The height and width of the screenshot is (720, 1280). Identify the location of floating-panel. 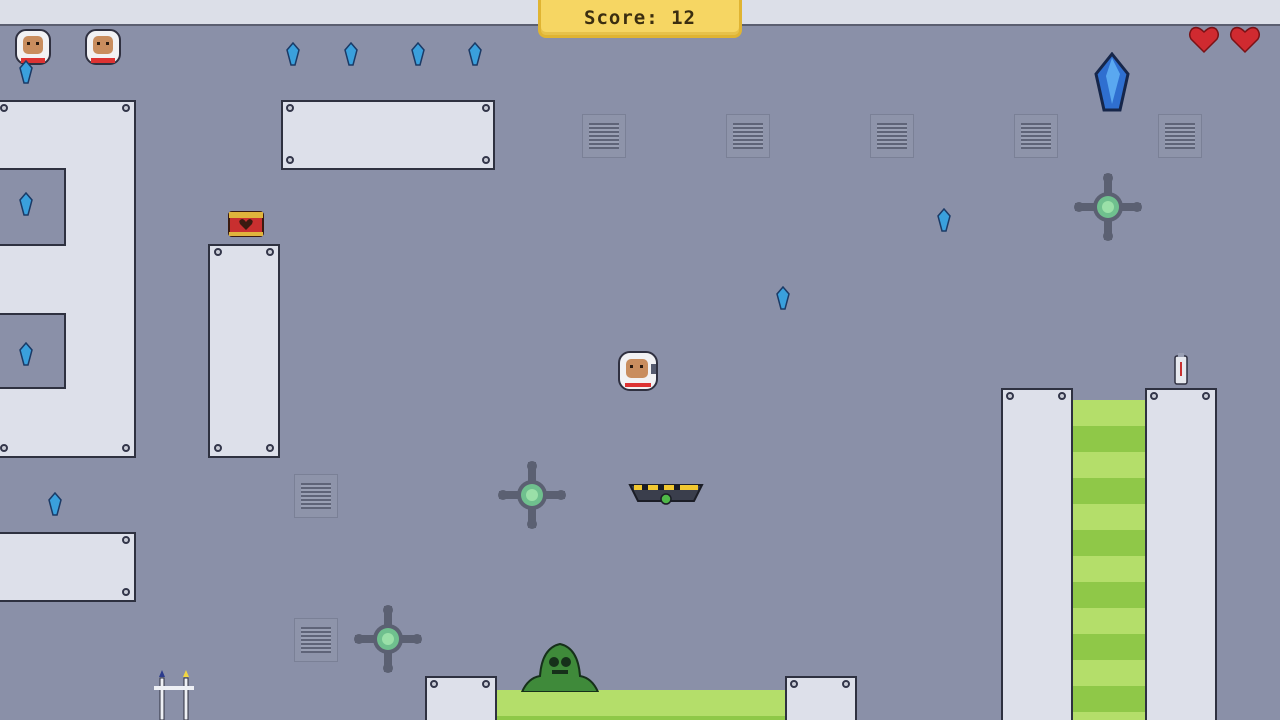
(388, 135).